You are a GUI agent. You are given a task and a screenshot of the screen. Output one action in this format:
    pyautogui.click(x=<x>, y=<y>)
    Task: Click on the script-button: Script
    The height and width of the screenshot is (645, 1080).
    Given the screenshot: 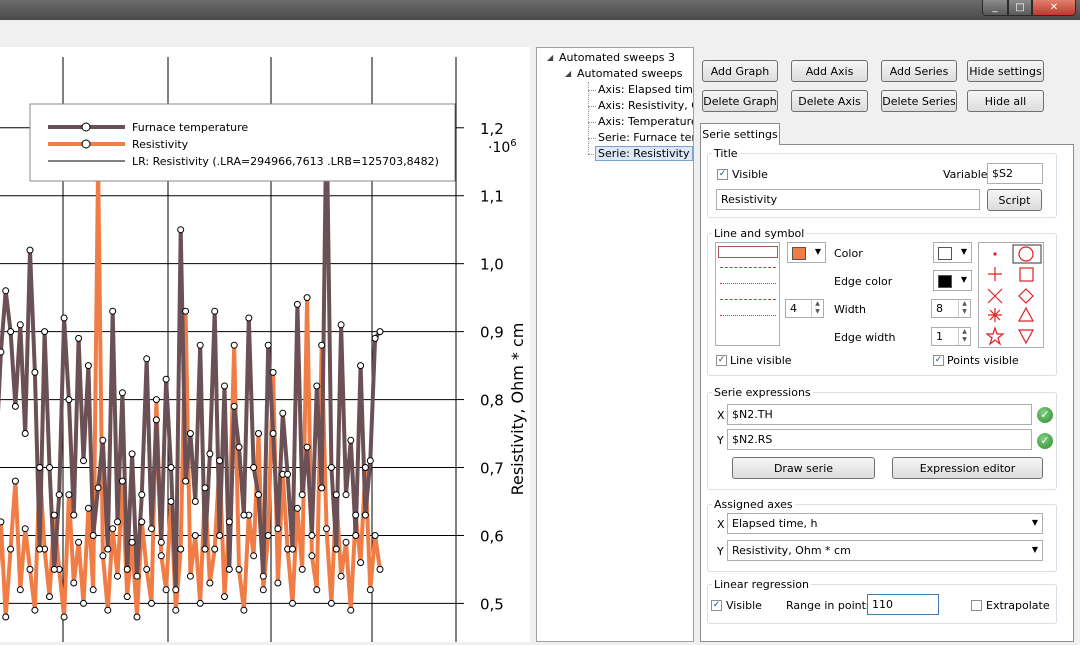 What is the action you would take?
    pyautogui.click(x=1014, y=200)
    